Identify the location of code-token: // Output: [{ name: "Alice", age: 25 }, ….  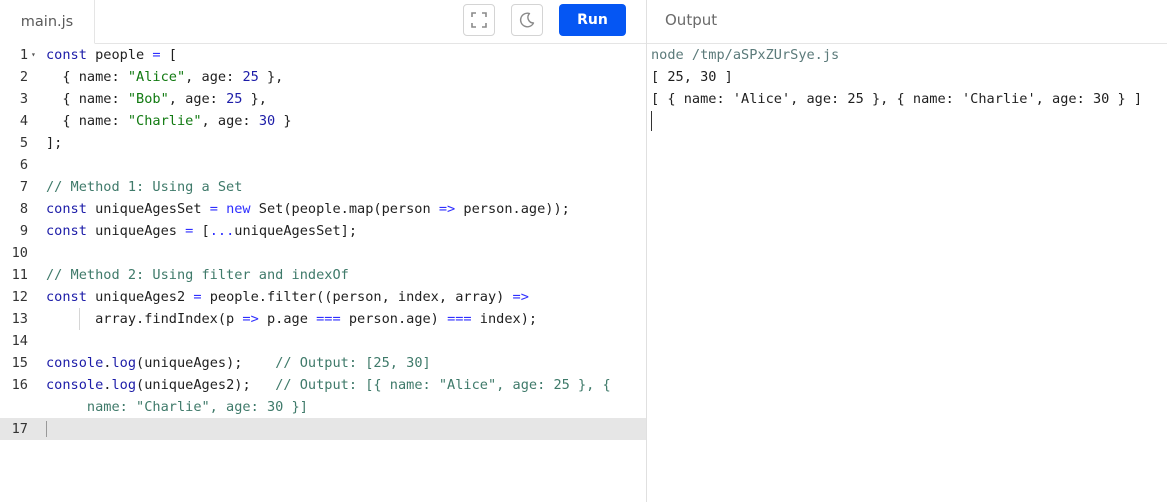
(443, 385).